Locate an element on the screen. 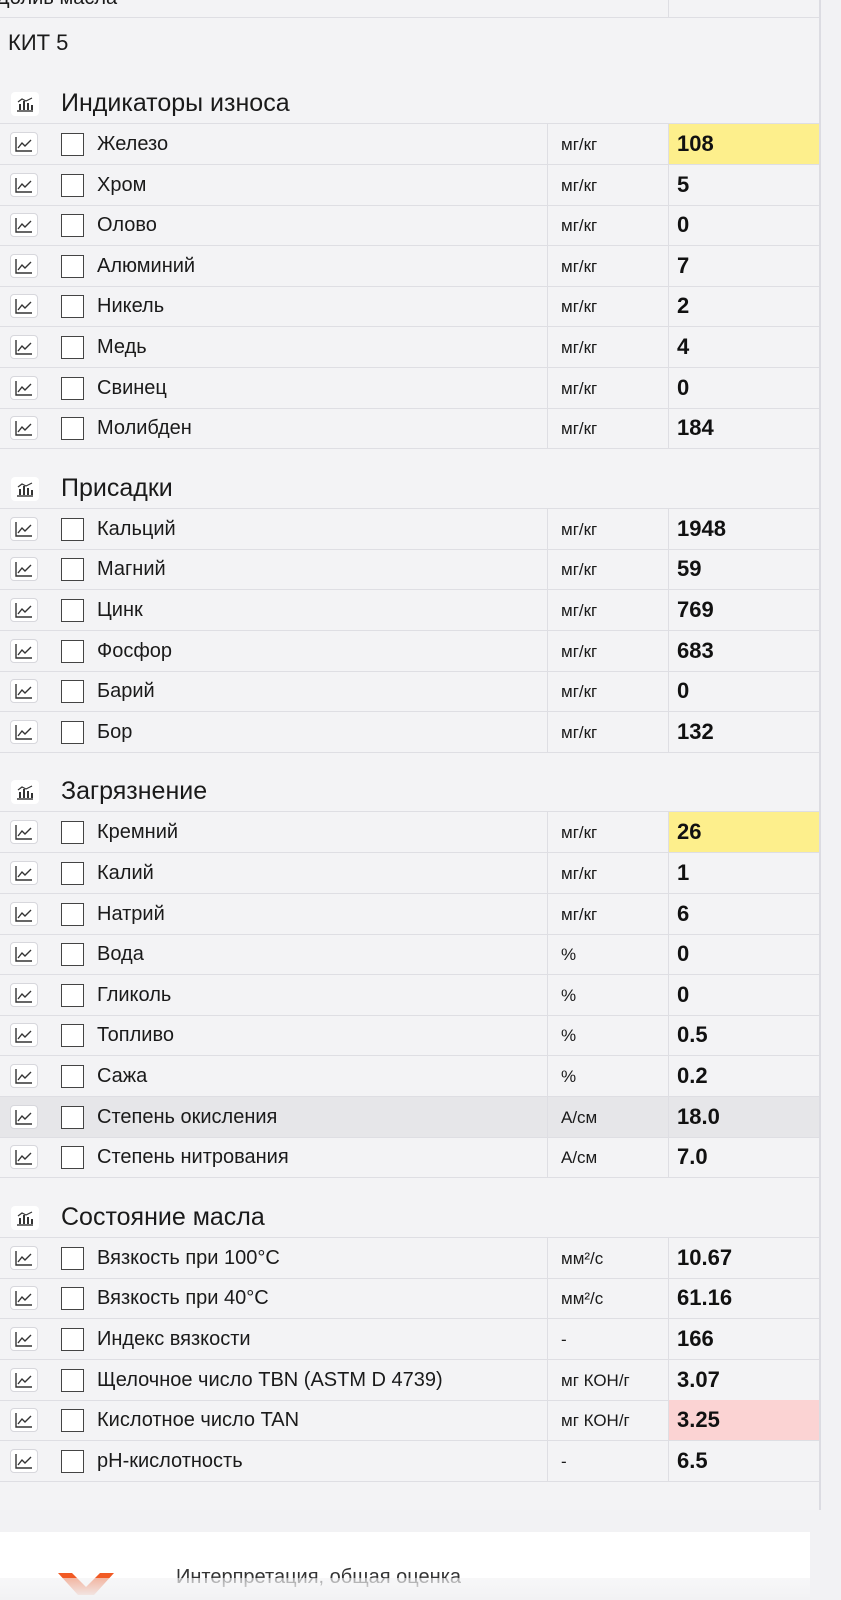 The width and height of the screenshot is (841, 1600). parameter-row: Сажа% 0.2 is located at coordinates (409, 1076).